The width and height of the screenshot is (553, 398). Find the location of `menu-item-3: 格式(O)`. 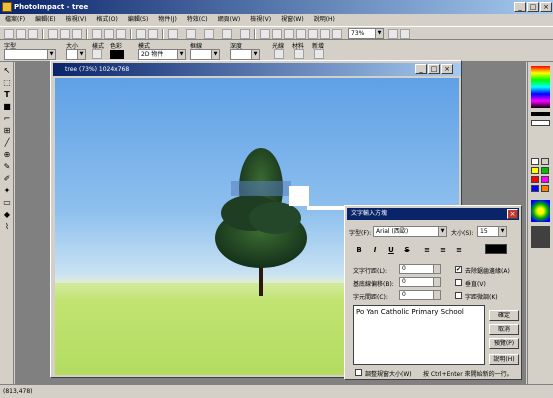

menu-item-3: 格式(O) is located at coordinates (106, 20).